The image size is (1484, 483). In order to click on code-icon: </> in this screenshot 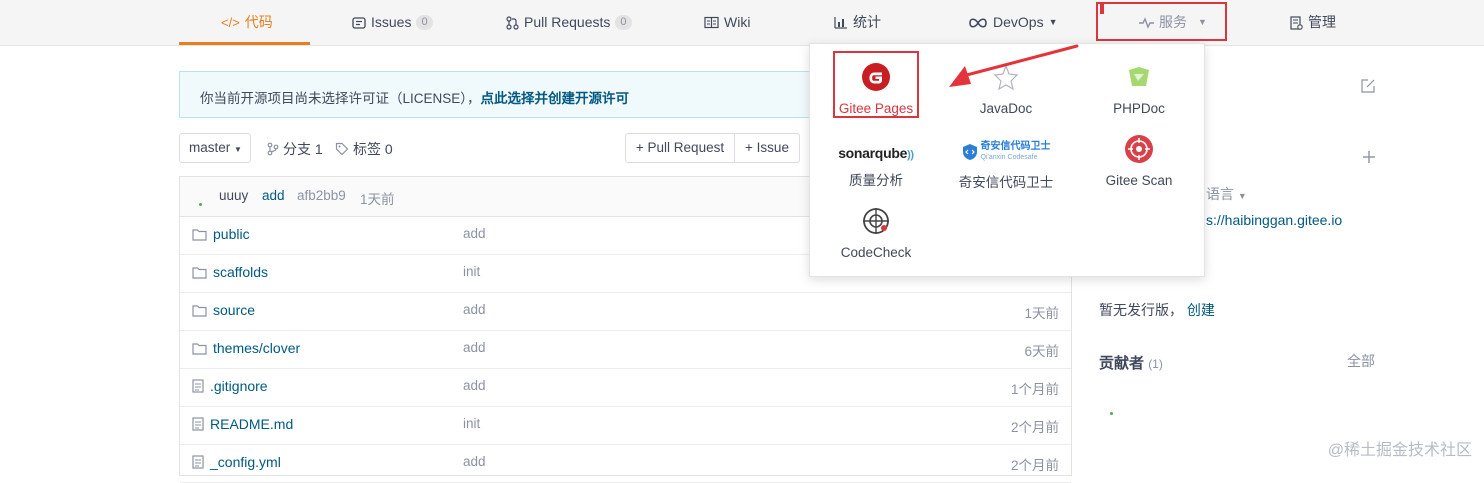, I will do `click(230, 22)`.